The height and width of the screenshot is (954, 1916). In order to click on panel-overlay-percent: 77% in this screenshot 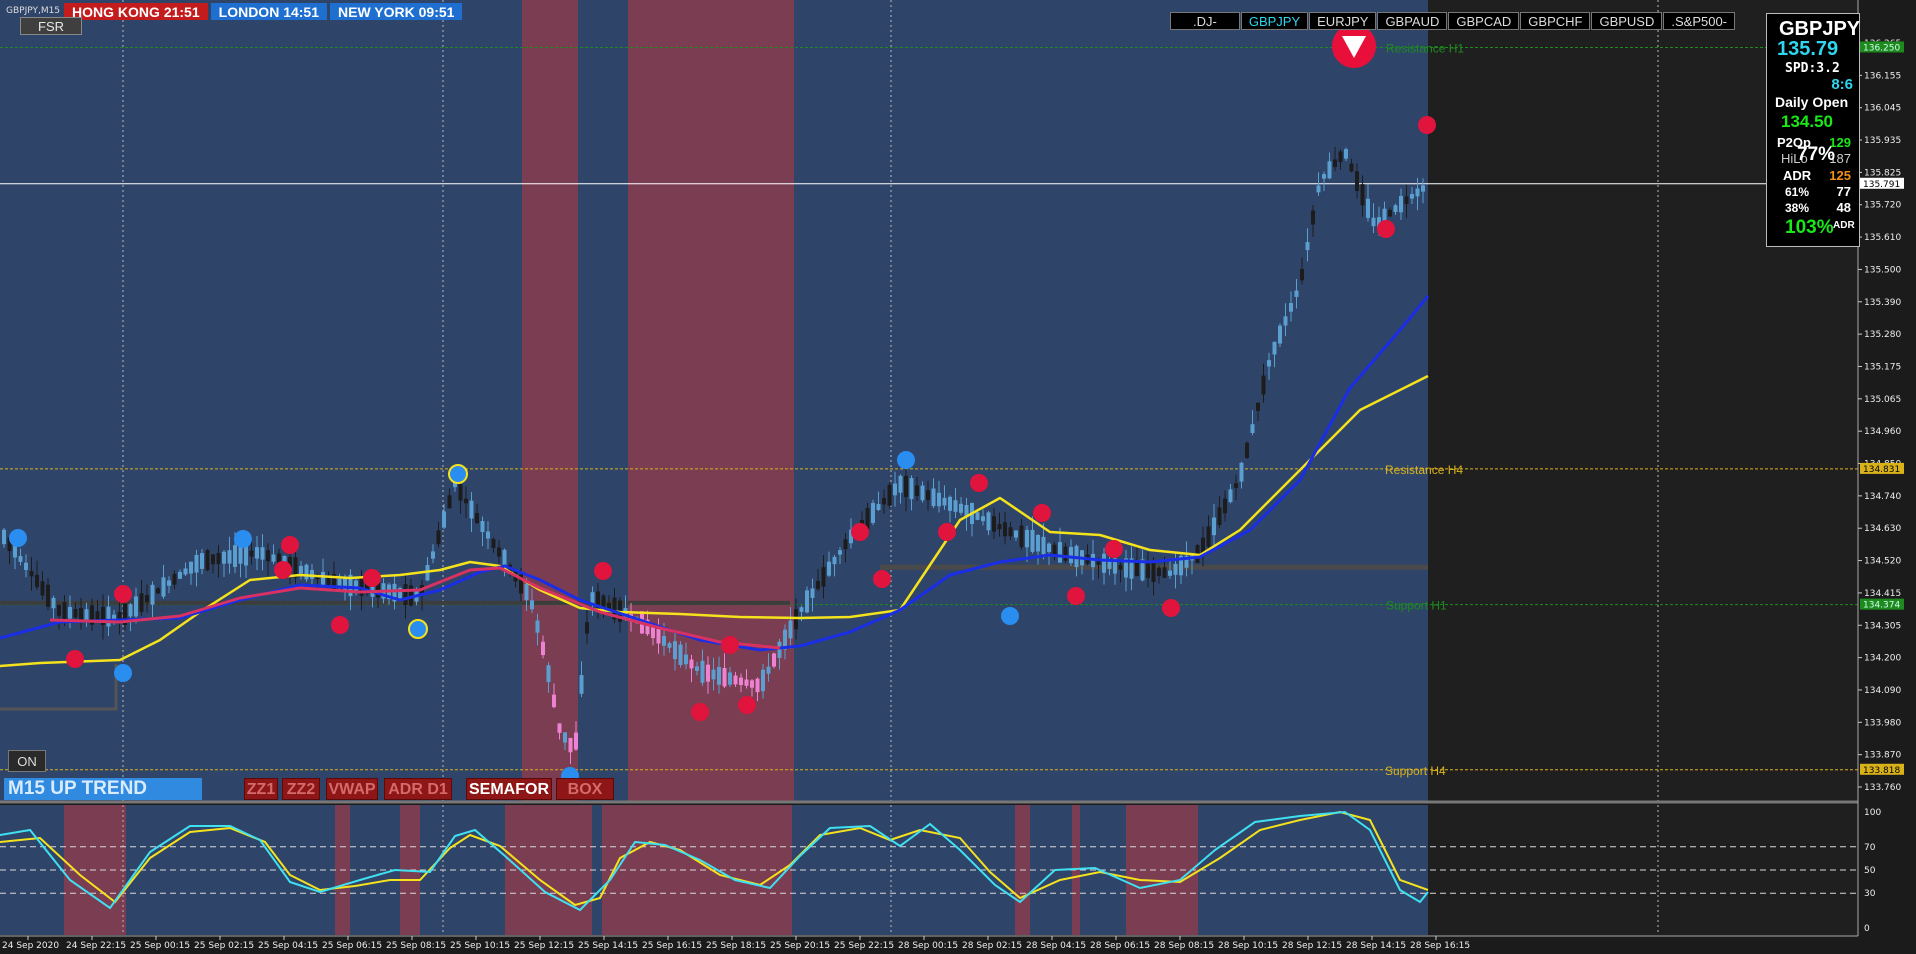, I will do `click(1816, 154)`.